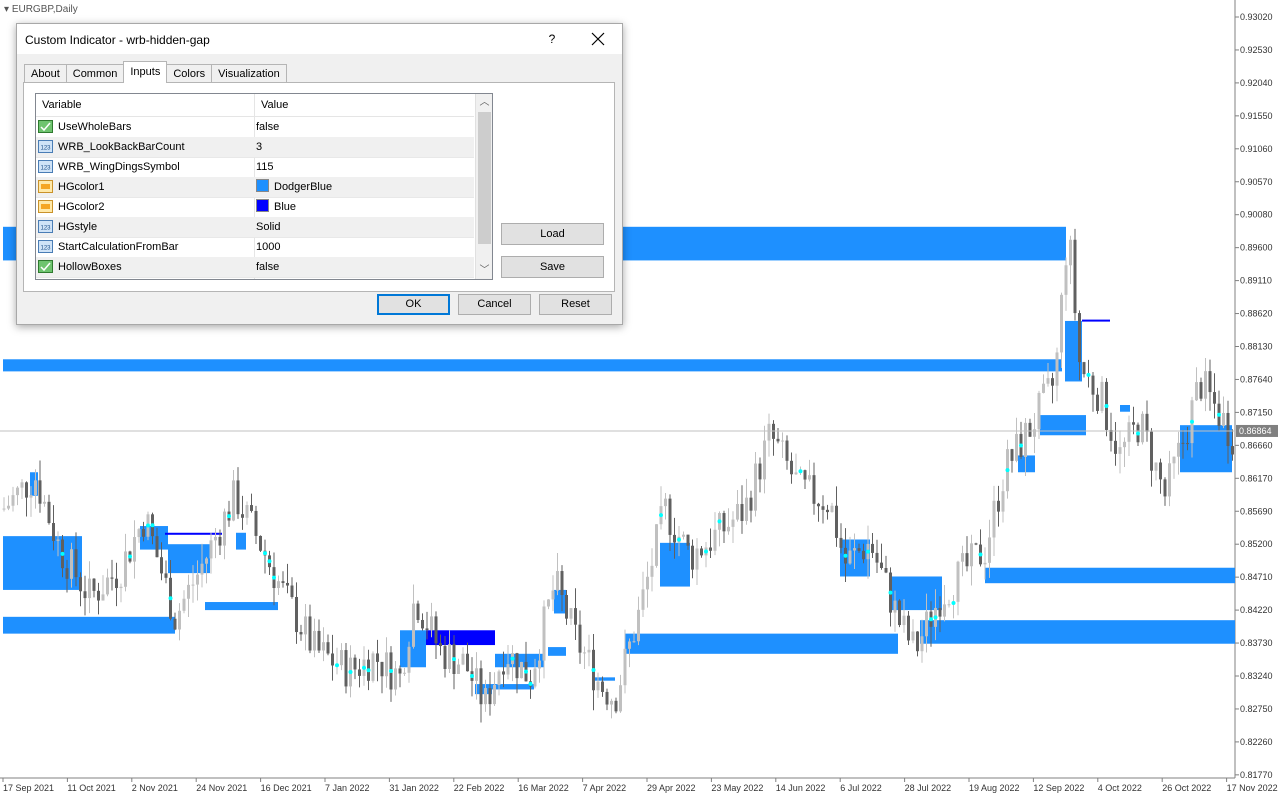 The image size is (1280, 800). I want to click on price-tick-label: 0.83730, so click(1256, 643).